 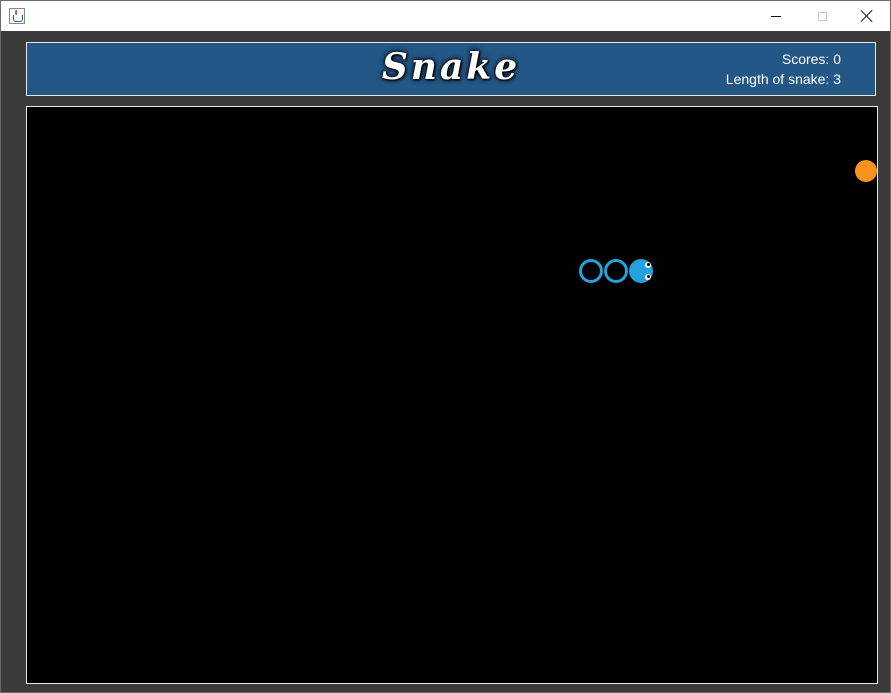 What do you see at coordinates (445, 16) in the screenshot?
I see `title-bar` at bounding box center [445, 16].